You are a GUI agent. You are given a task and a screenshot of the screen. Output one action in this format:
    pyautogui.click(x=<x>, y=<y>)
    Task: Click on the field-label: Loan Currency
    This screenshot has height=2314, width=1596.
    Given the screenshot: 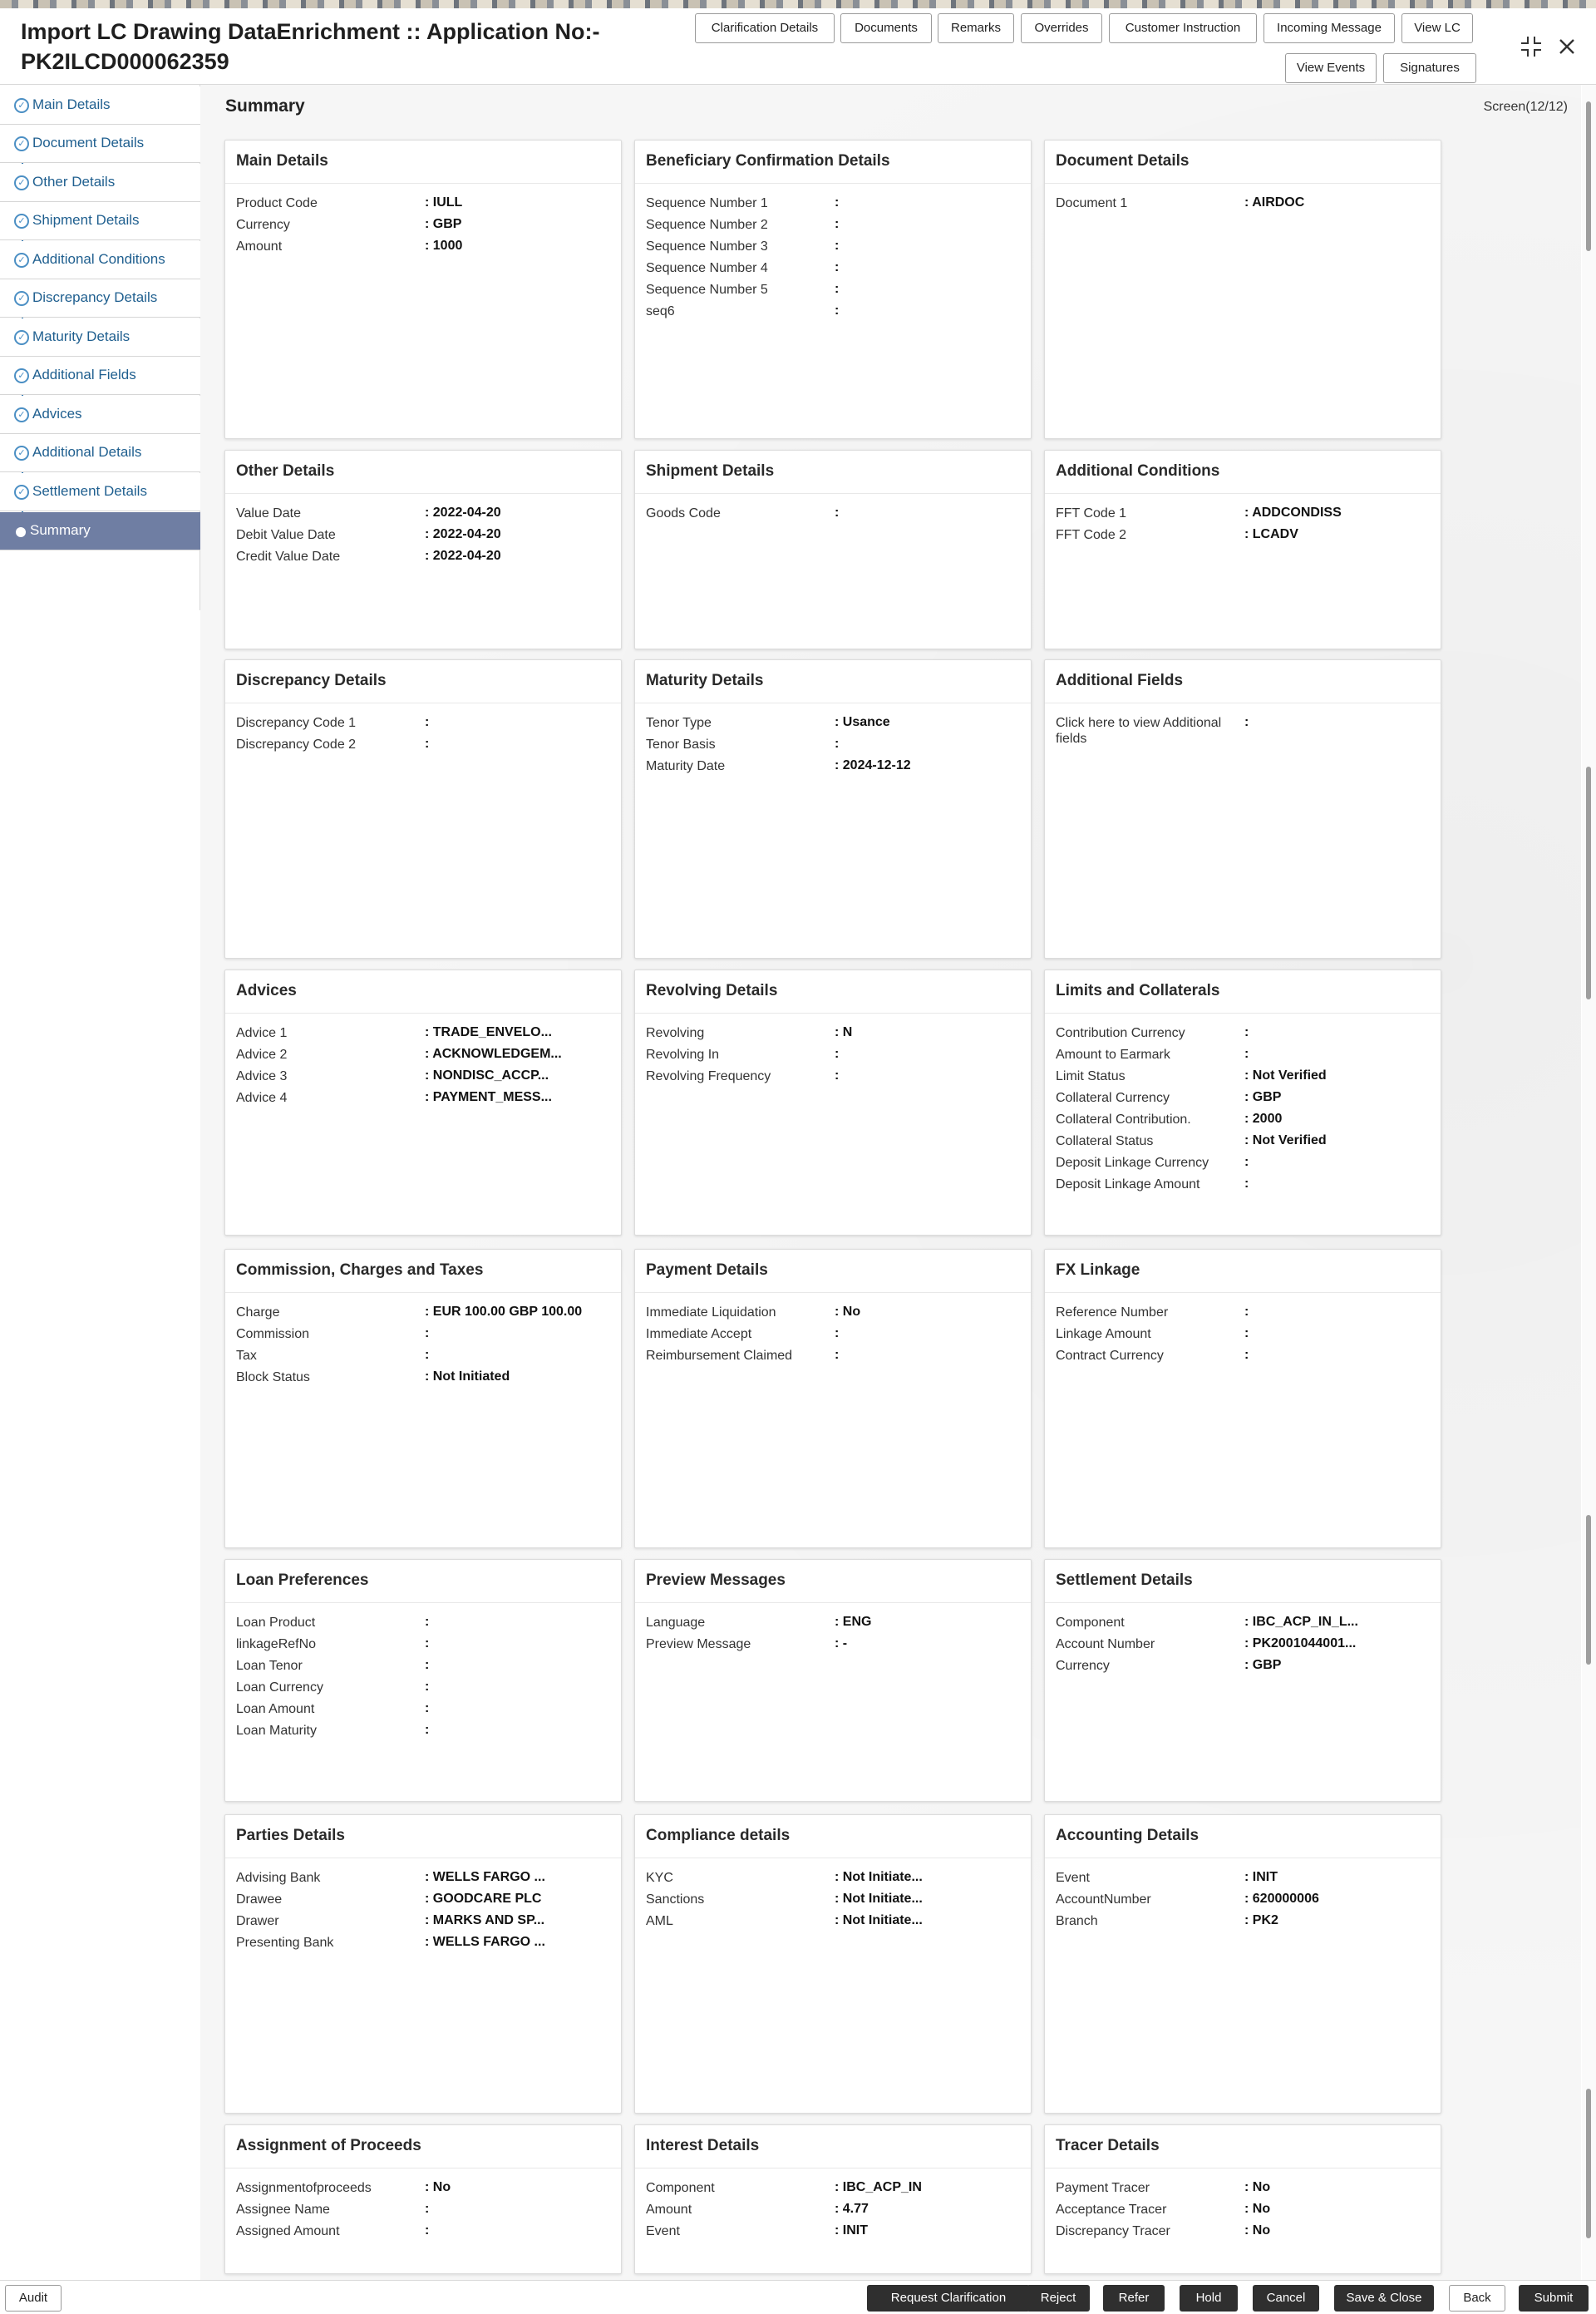 What is the action you would take?
    pyautogui.click(x=279, y=1688)
    